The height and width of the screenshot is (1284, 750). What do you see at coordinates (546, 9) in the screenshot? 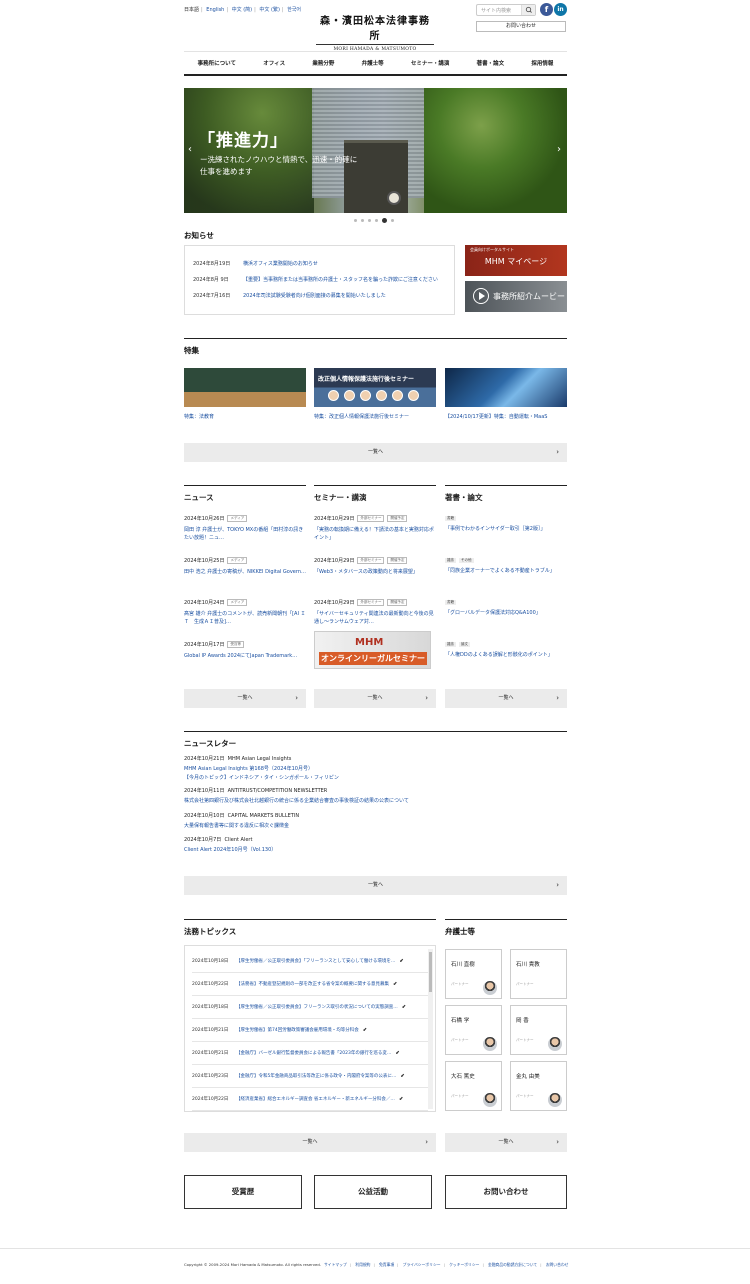
I see `facebook-icon: f` at bounding box center [546, 9].